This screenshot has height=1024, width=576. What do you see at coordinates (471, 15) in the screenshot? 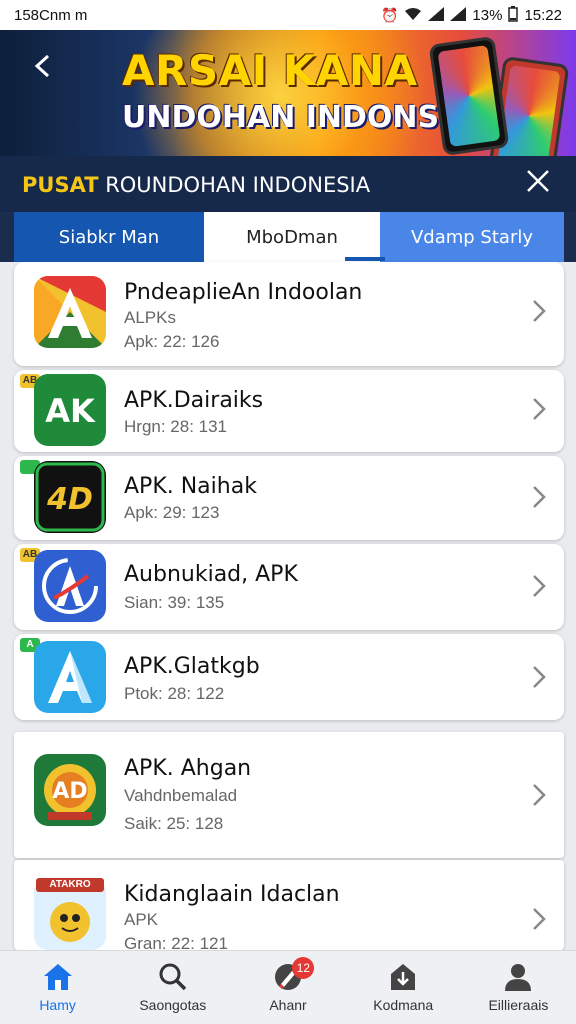
I see `status-right: ⏰ 13% 15:22` at bounding box center [471, 15].